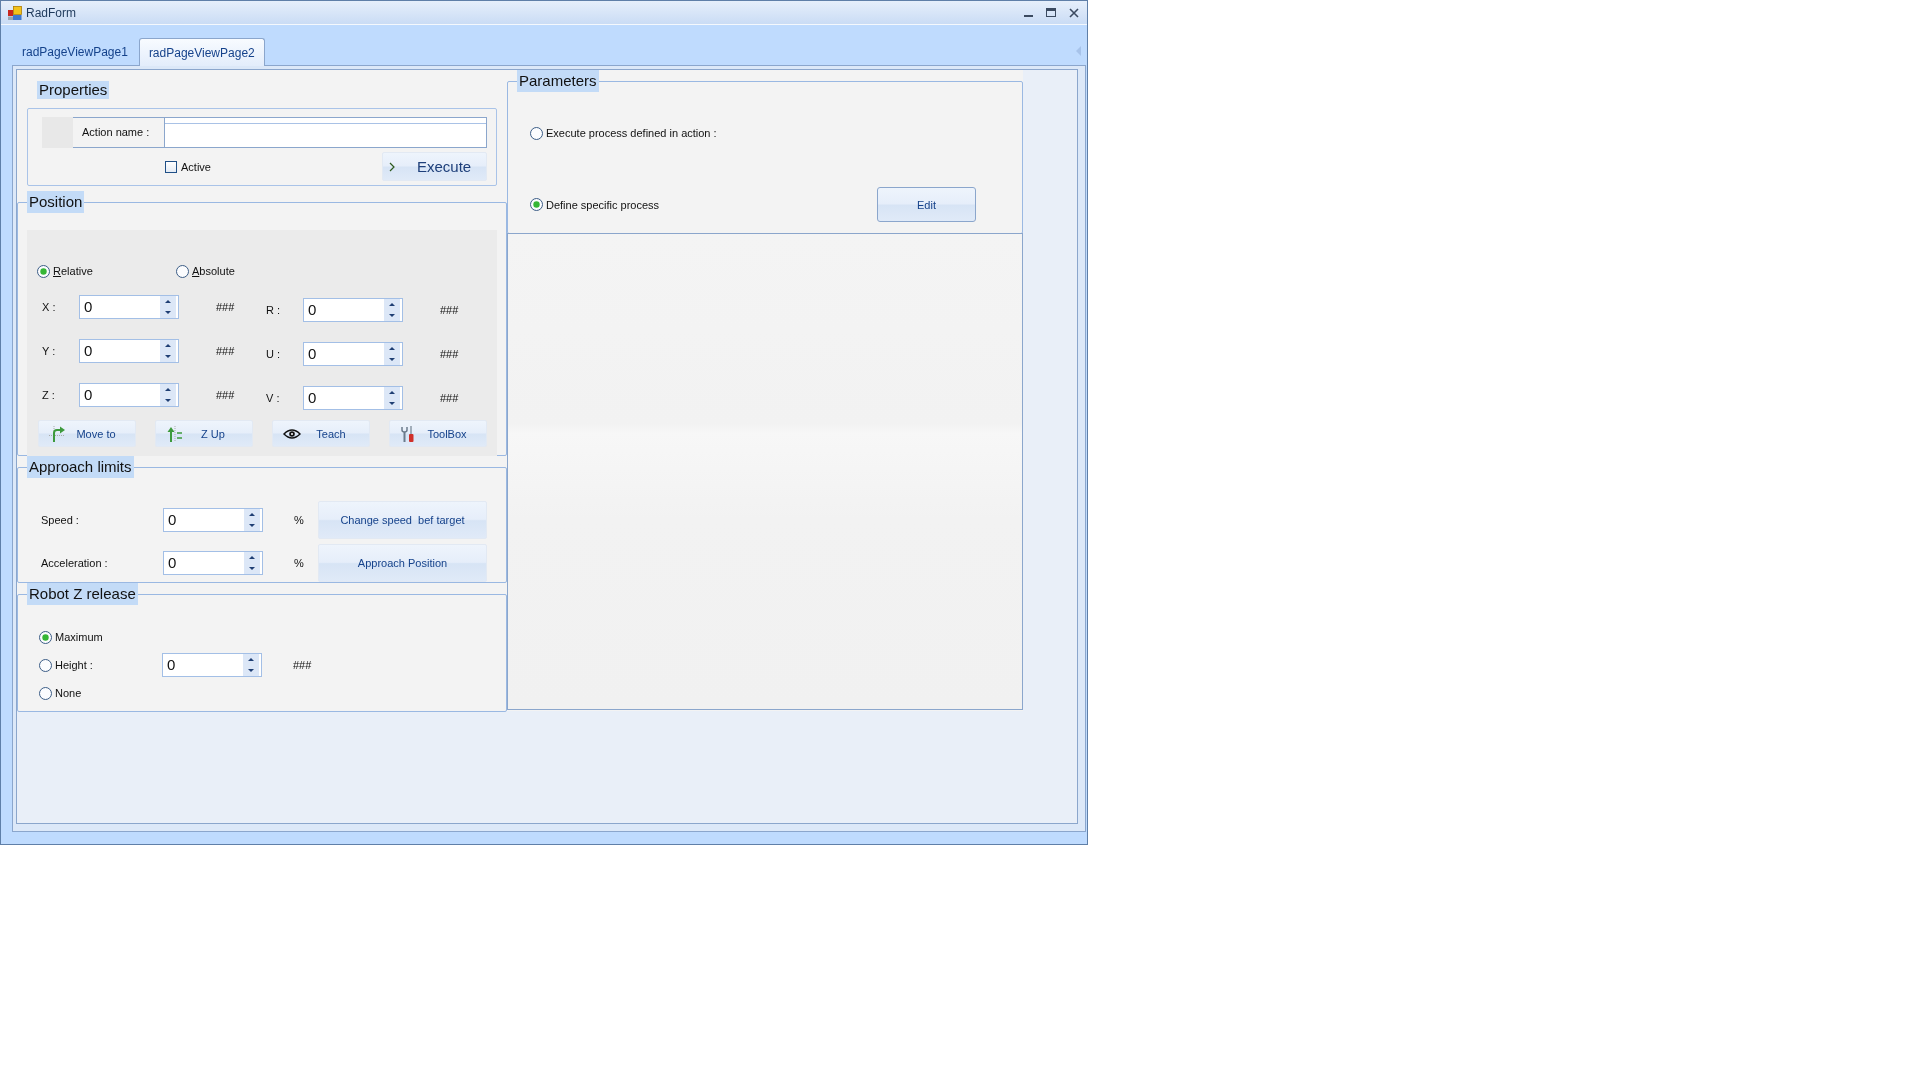 The width and height of the screenshot is (1920, 1078). I want to click on radio-label: None, so click(68, 693).